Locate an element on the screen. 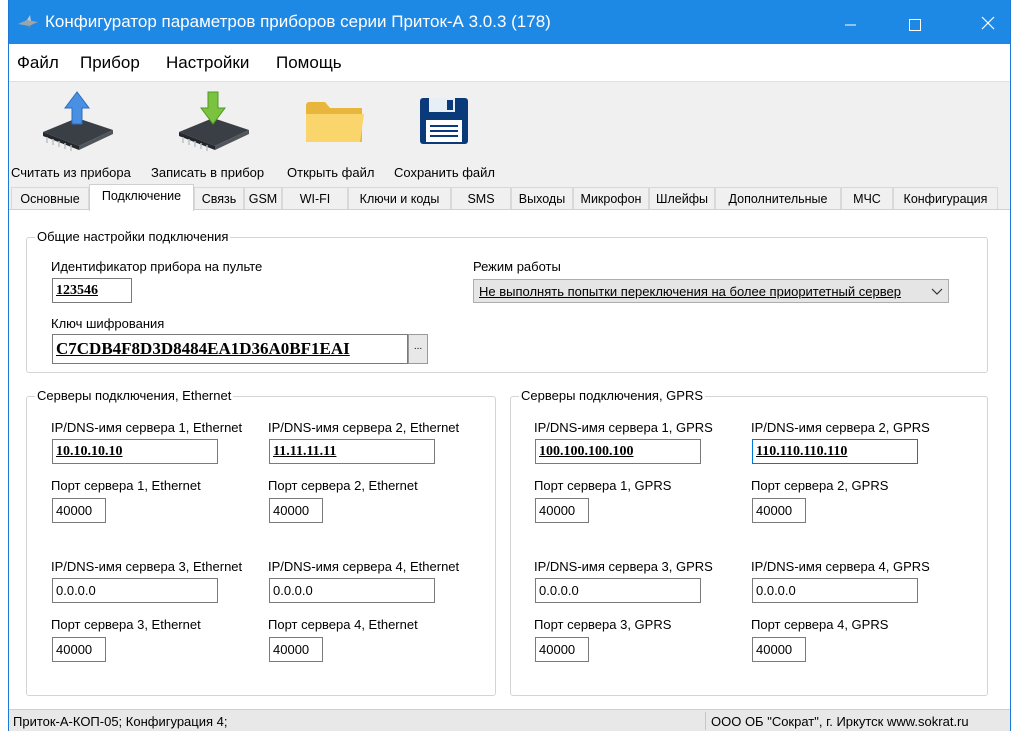  tab-wifi: WI-FI is located at coordinates (315, 198).